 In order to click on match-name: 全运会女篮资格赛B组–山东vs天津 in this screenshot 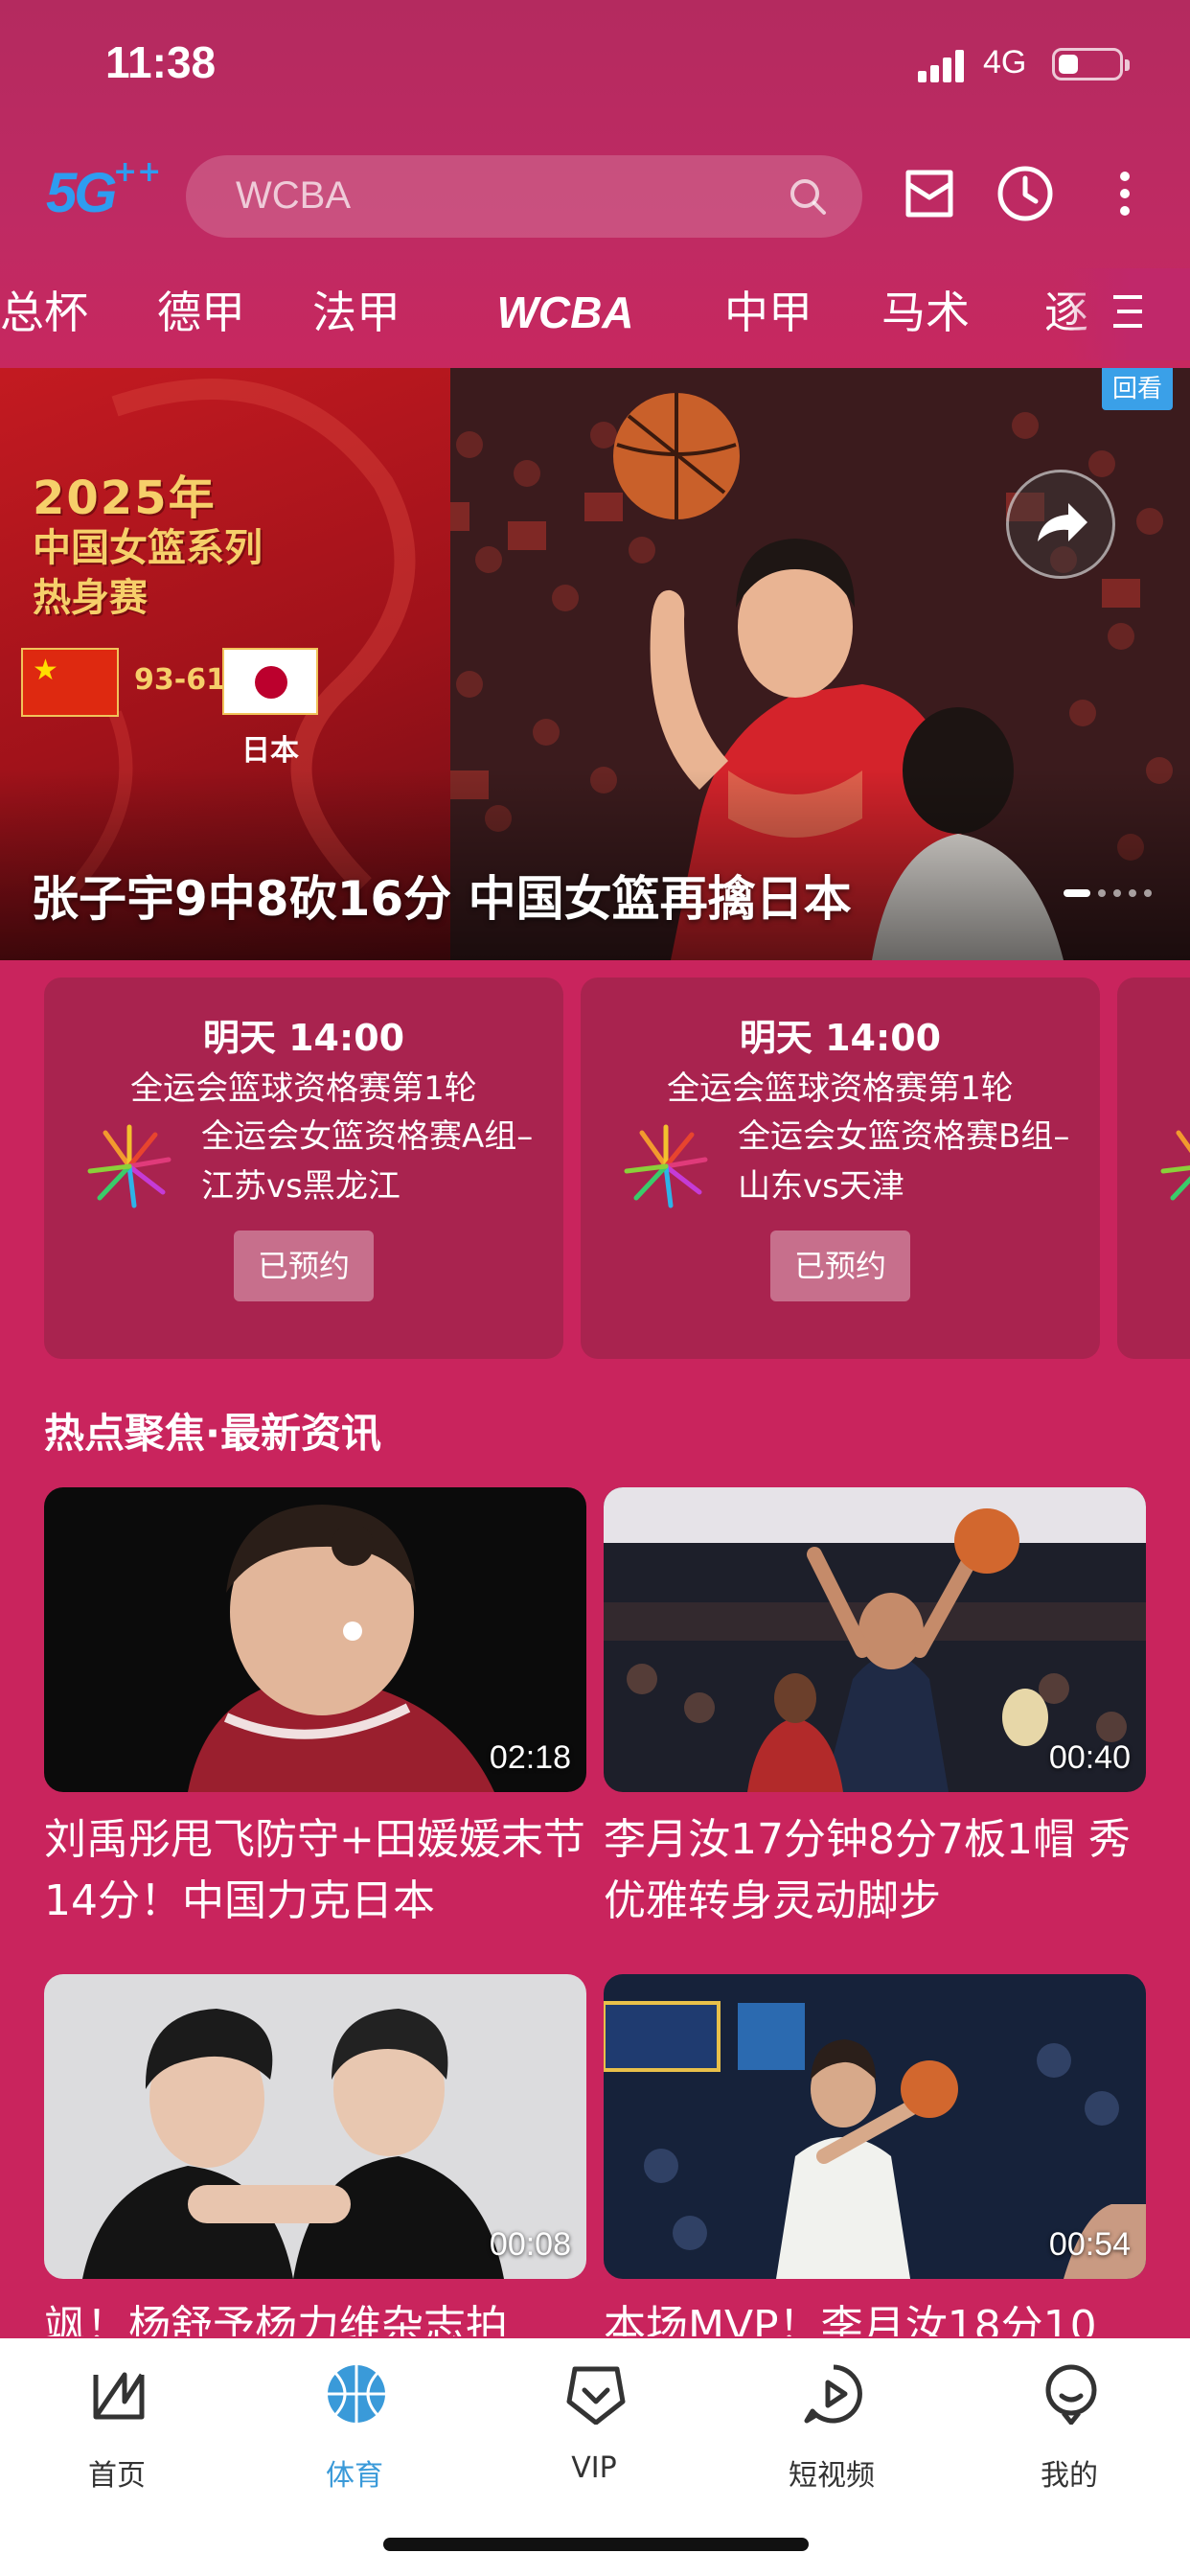, I will do `click(904, 1161)`.